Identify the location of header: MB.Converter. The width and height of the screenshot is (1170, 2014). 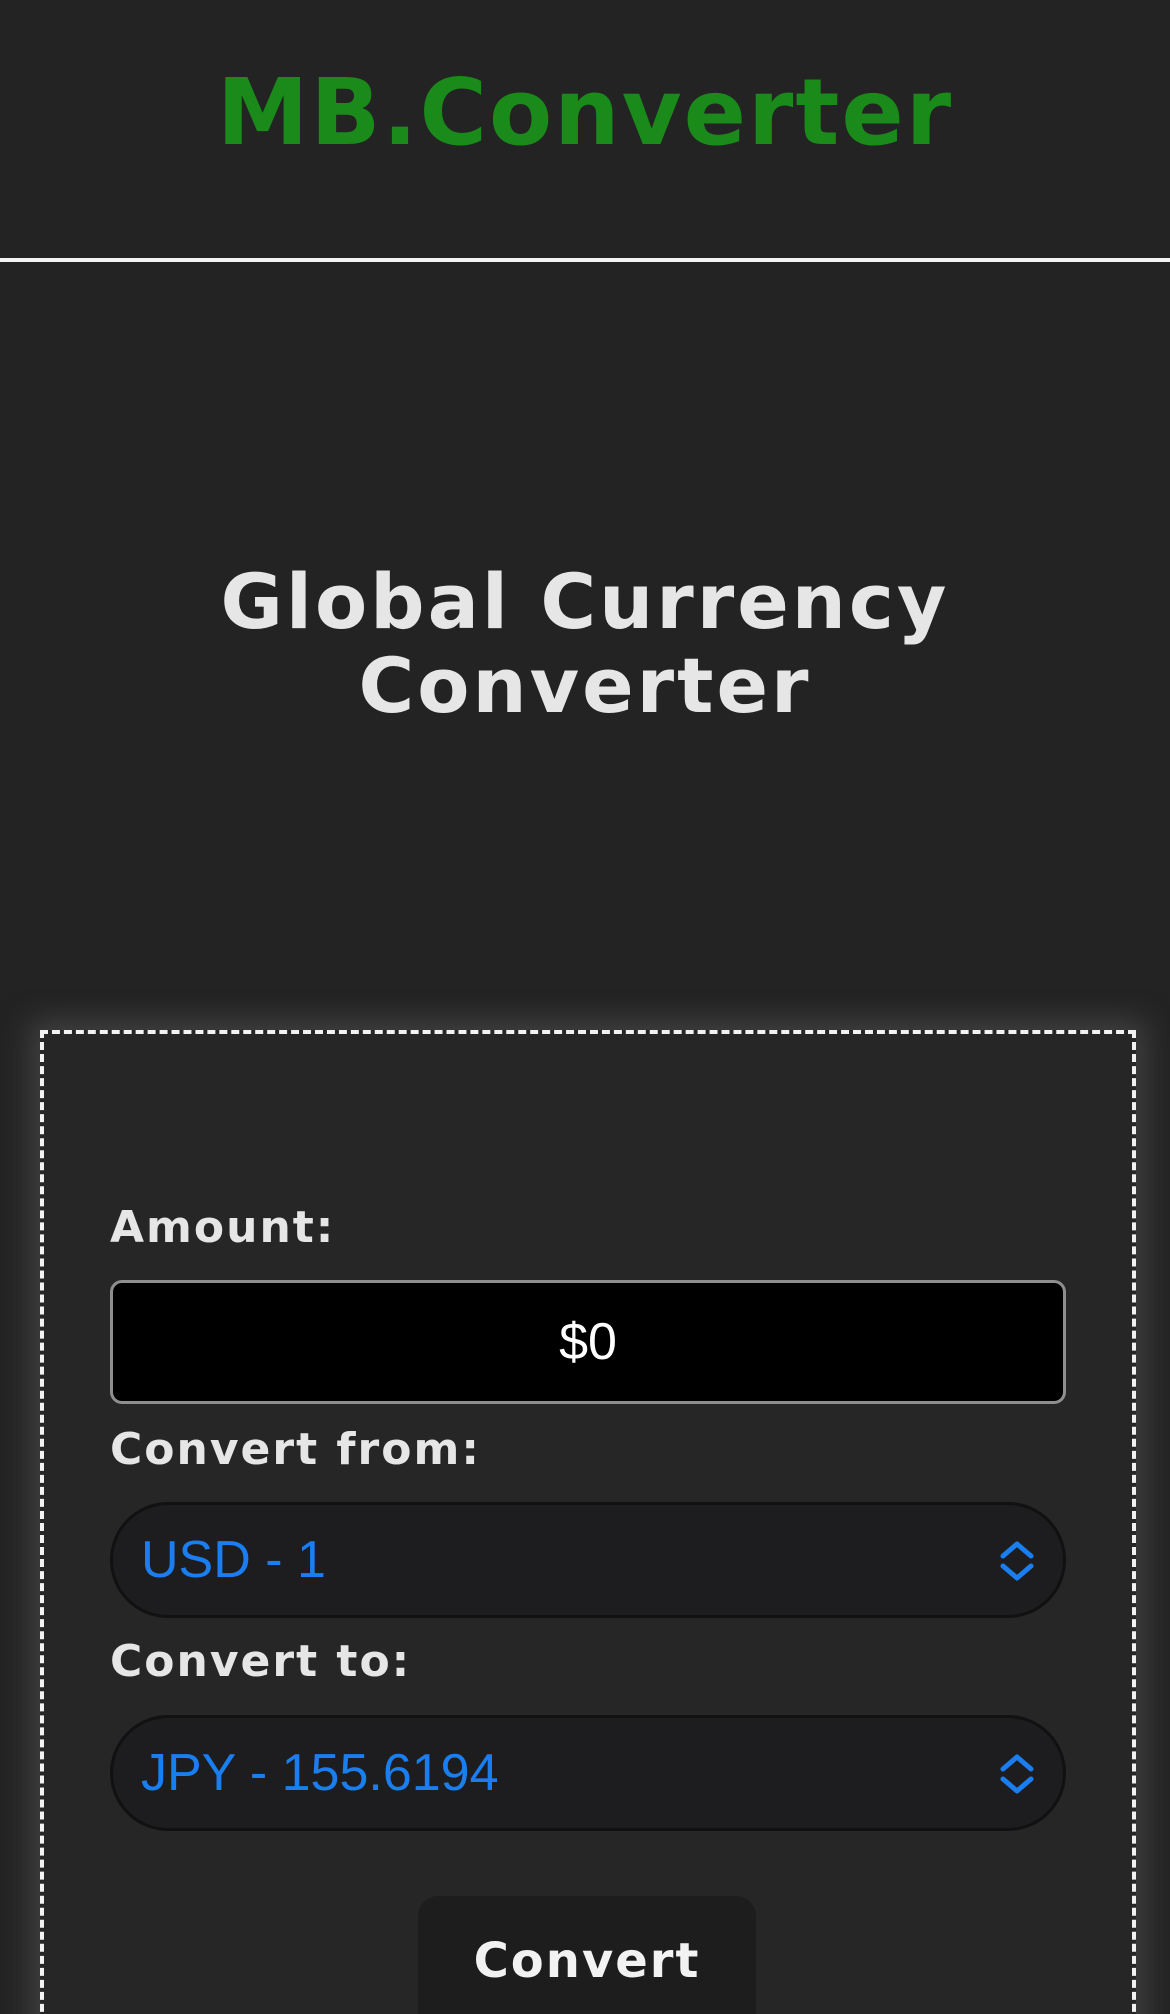
(585, 129).